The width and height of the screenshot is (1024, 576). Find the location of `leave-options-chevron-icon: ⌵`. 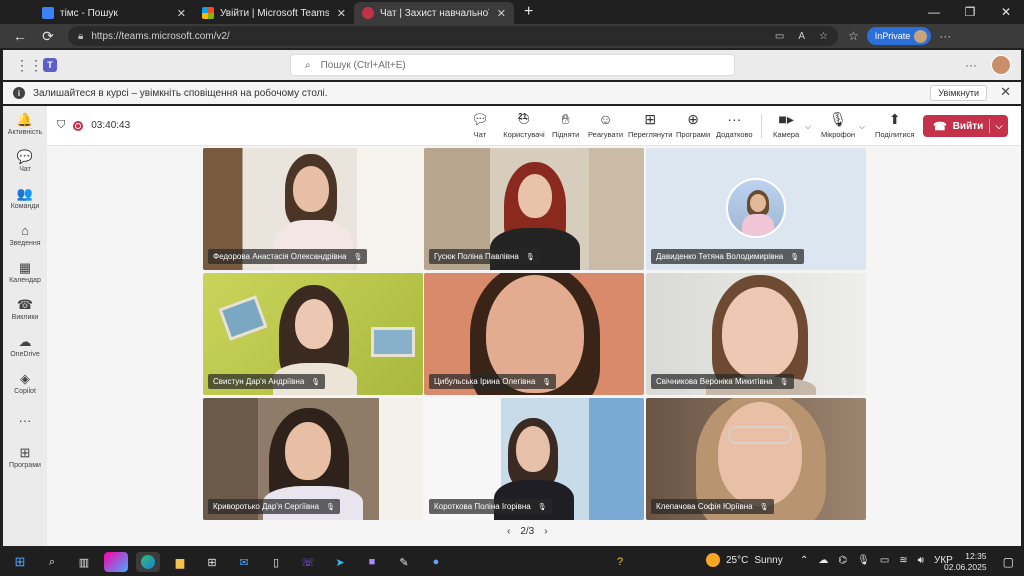

leave-options-chevron-icon: ⌵ is located at coordinates (999, 126).